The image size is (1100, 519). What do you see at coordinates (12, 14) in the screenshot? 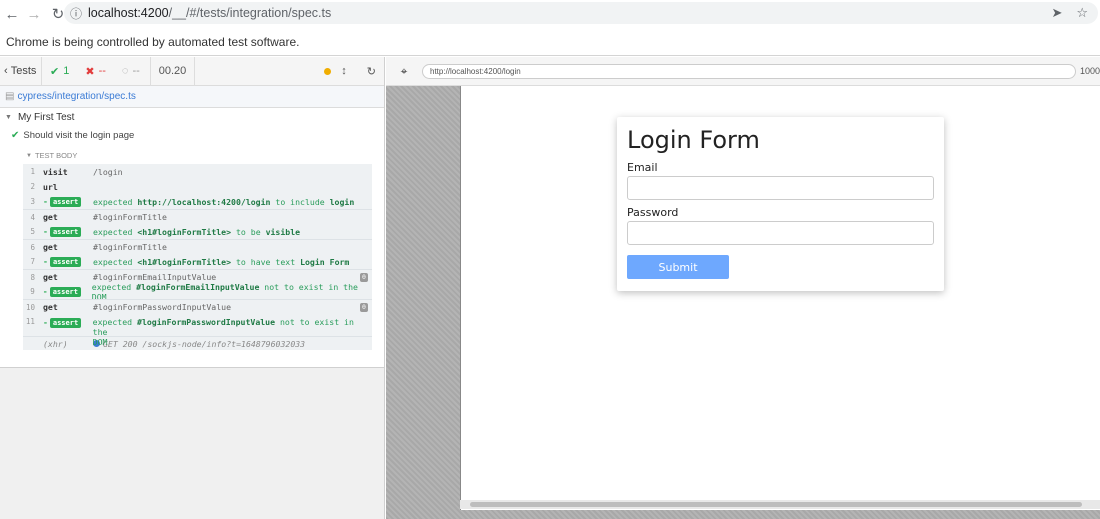
I see `back-arrow-icon: ←` at bounding box center [12, 14].